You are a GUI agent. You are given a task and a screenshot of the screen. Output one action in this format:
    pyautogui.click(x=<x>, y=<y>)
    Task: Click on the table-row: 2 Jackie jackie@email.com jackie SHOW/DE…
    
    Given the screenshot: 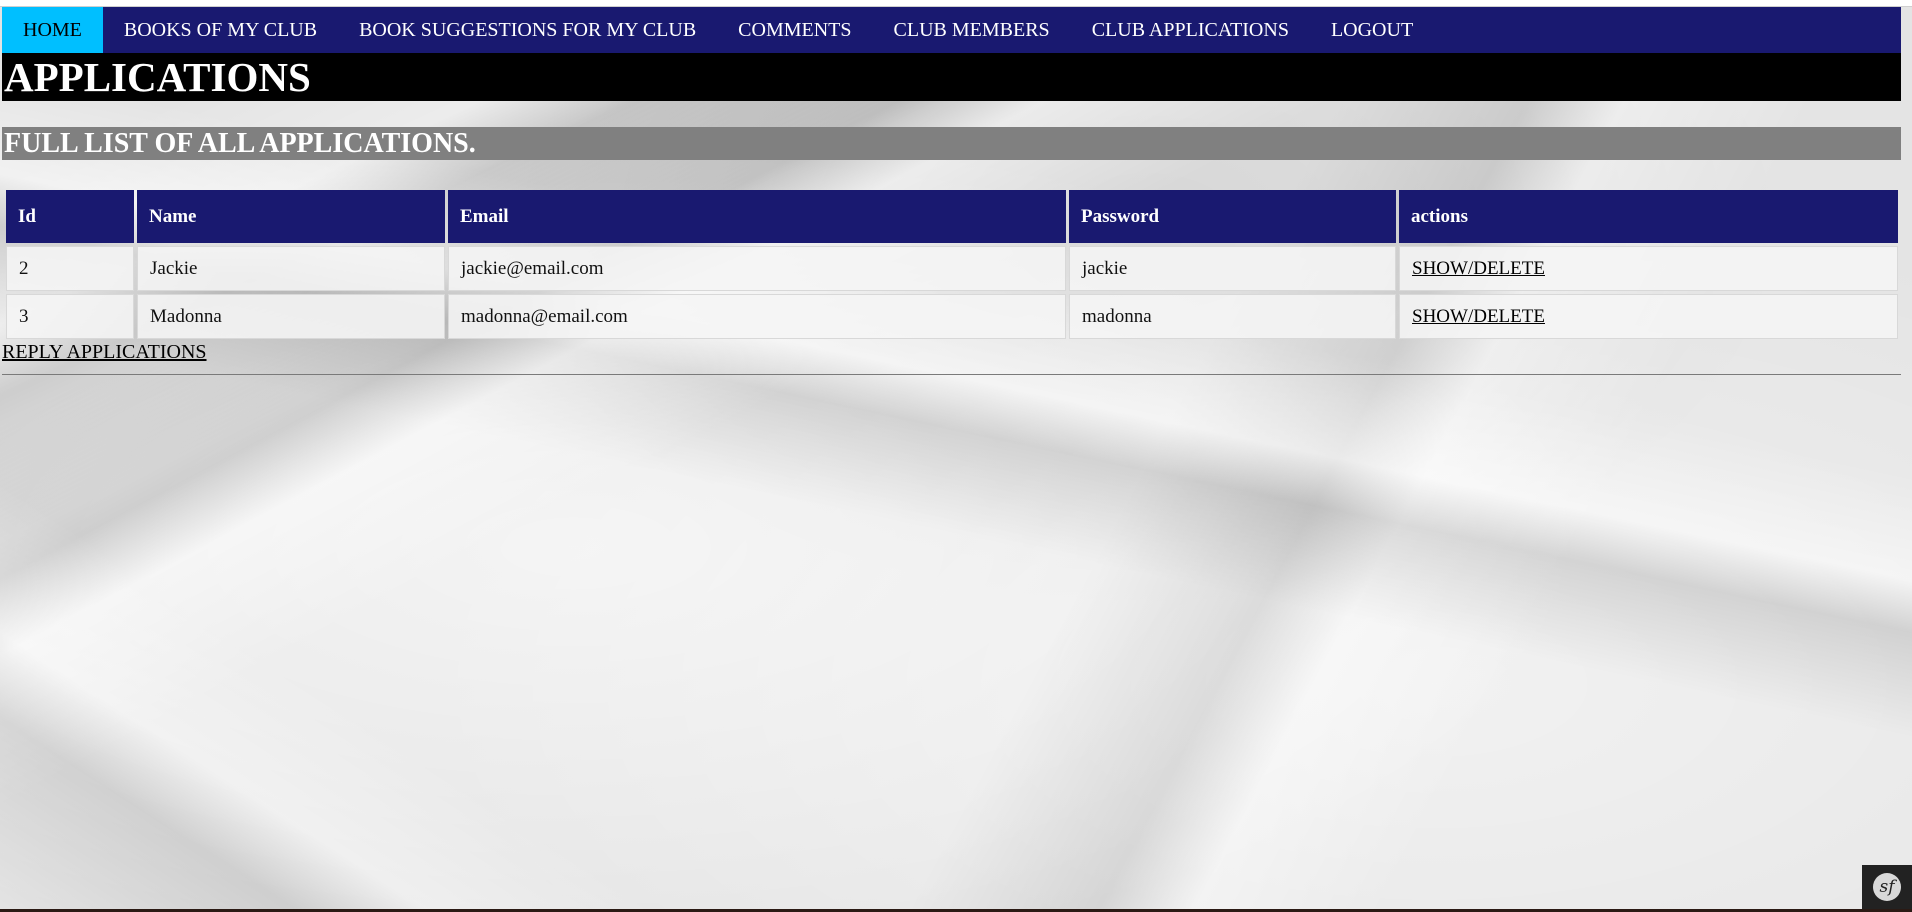 What is the action you would take?
    pyautogui.click(x=952, y=268)
    